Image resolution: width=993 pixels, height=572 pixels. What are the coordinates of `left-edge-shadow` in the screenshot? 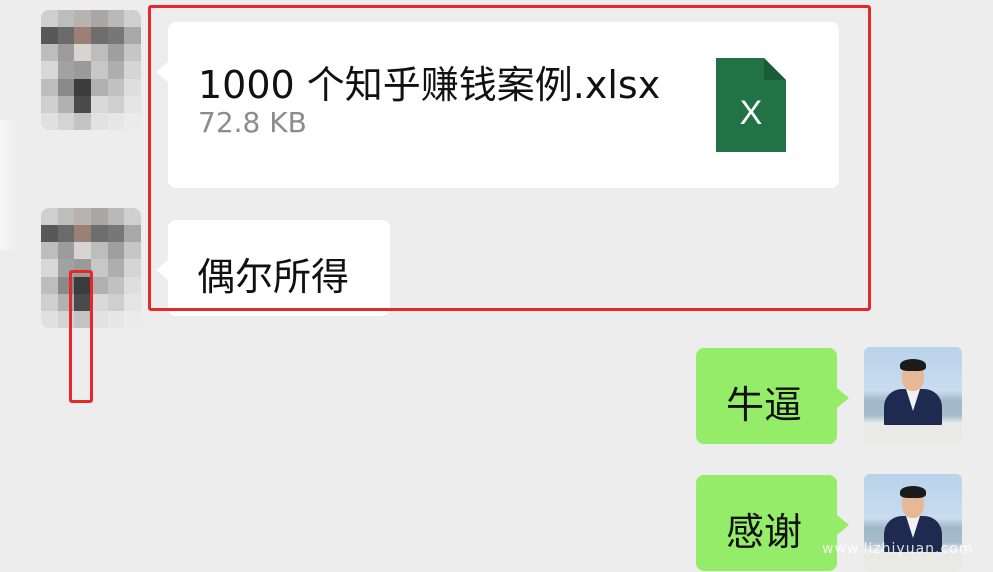 It's located at (9, 185).